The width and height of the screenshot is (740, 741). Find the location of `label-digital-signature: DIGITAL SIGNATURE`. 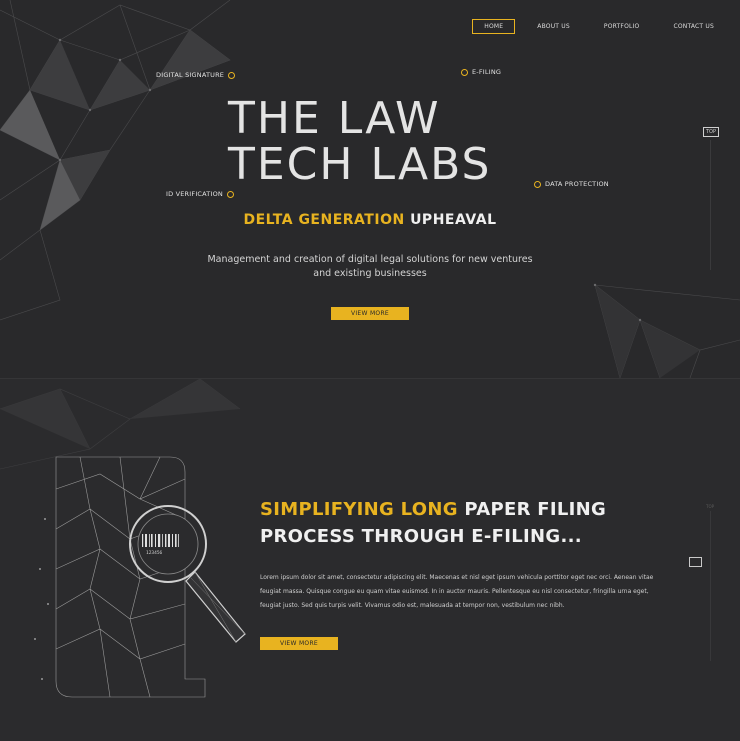

label-digital-signature: DIGITAL SIGNATURE is located at coordinates (196, 75).